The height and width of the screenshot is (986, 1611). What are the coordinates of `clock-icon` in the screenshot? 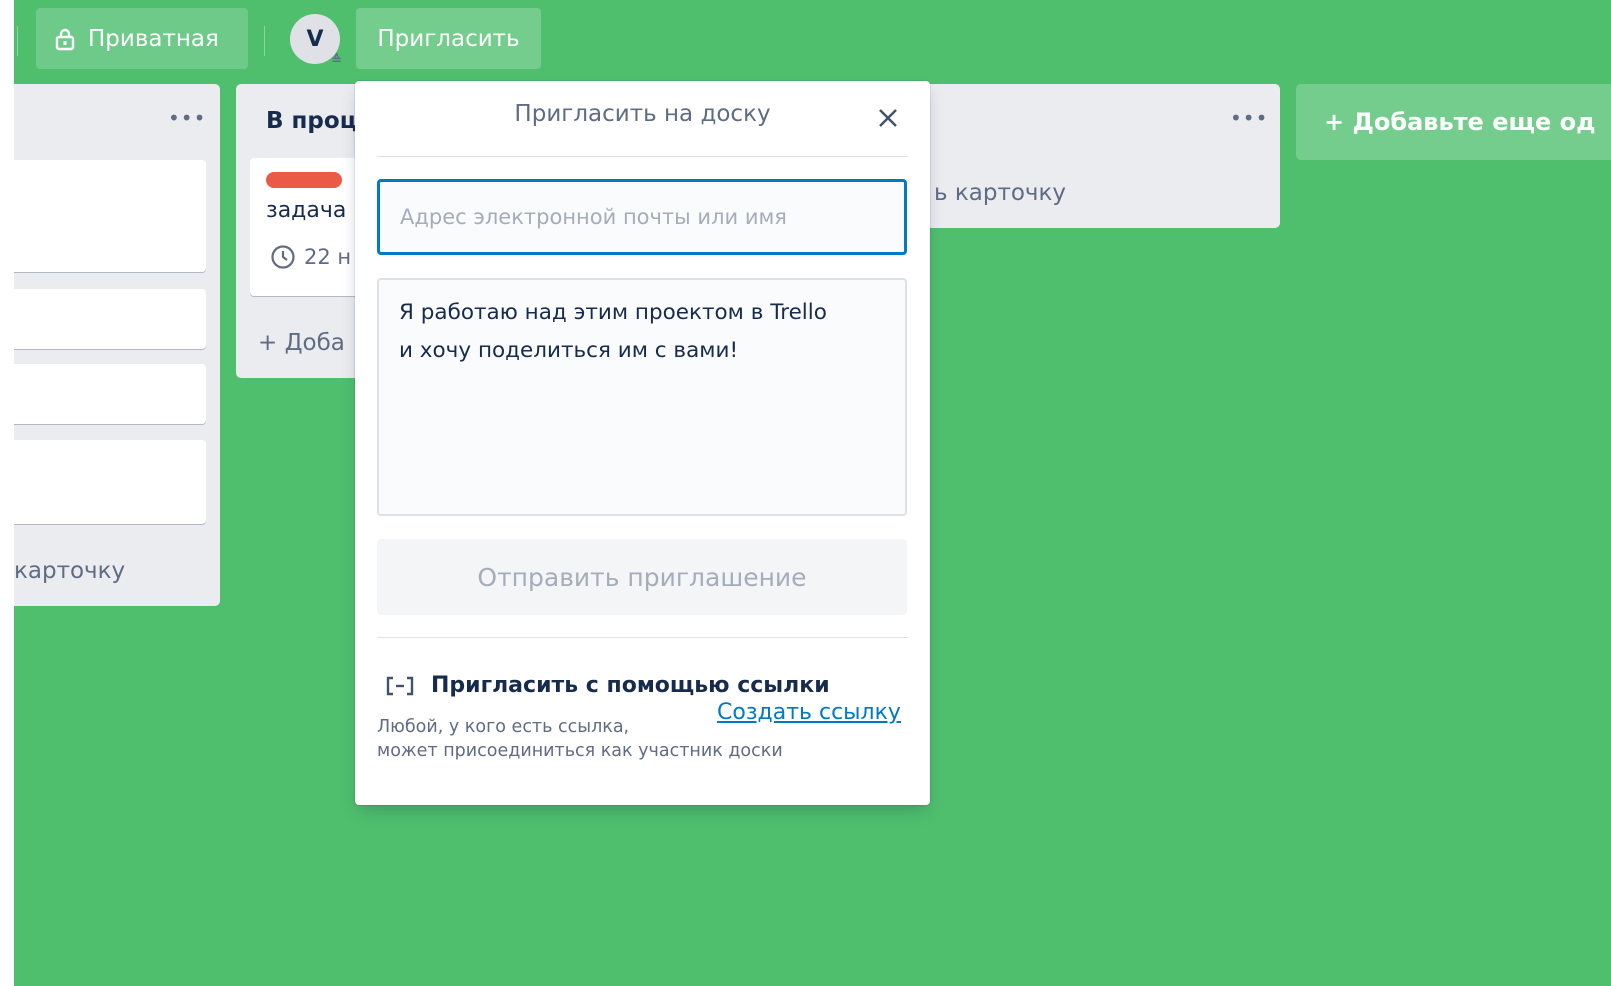 It's located at (283, 257).